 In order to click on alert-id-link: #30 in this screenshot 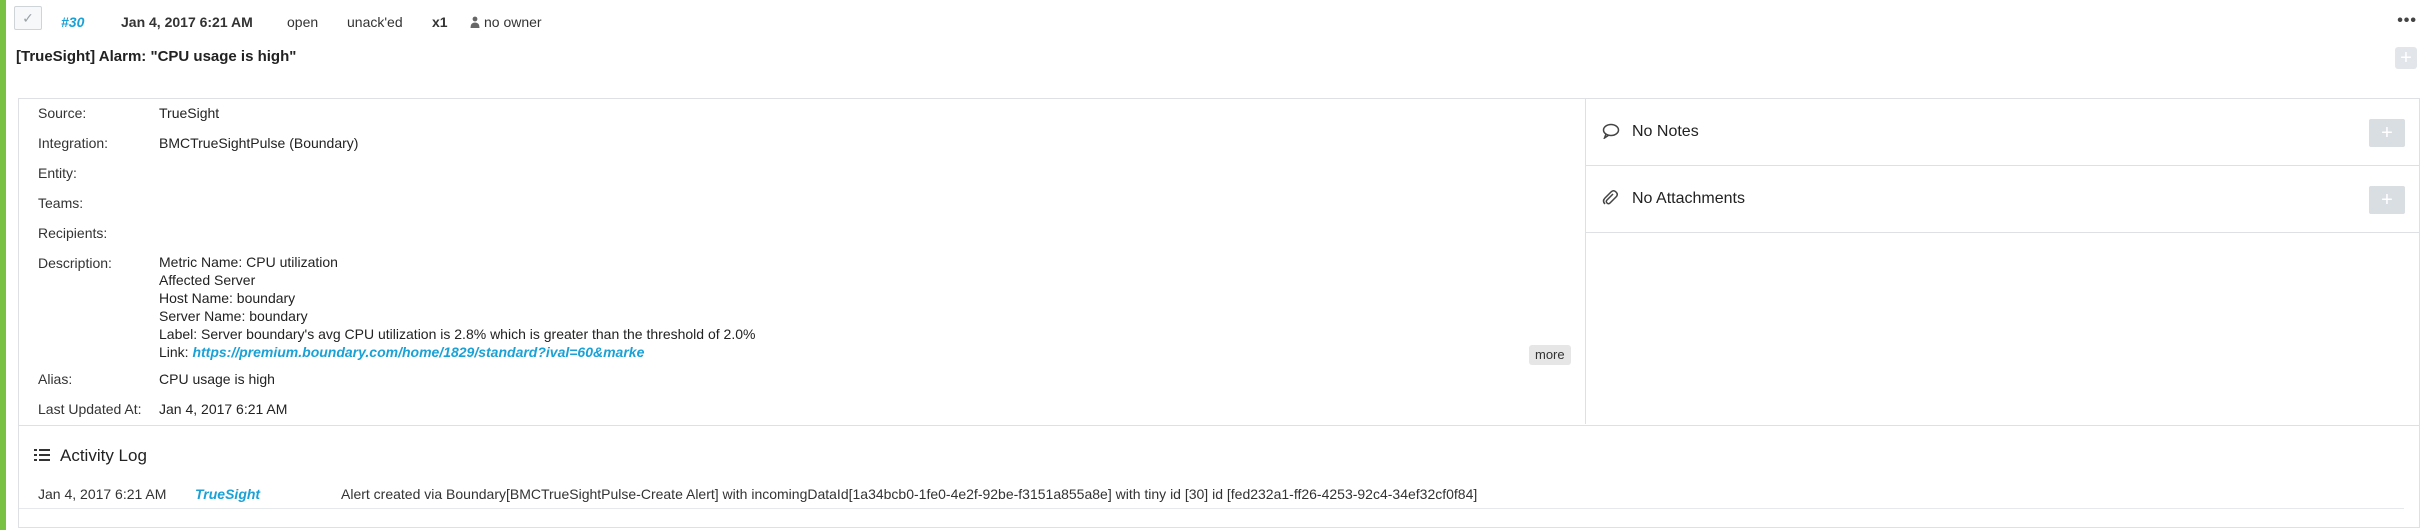, I will do `click(72, 22)`.